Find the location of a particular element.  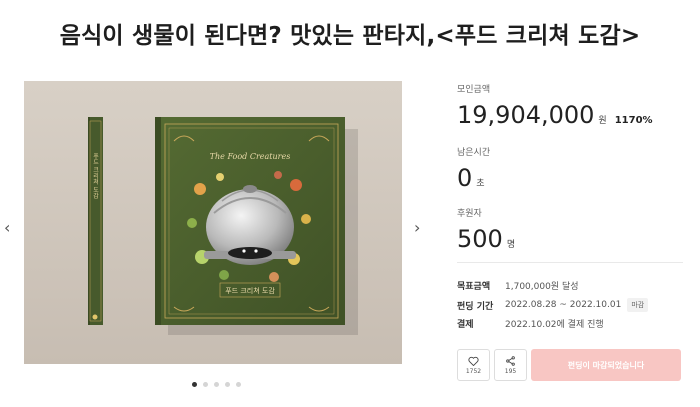

backers-unit: 명 is located at coordinates (511, 245).